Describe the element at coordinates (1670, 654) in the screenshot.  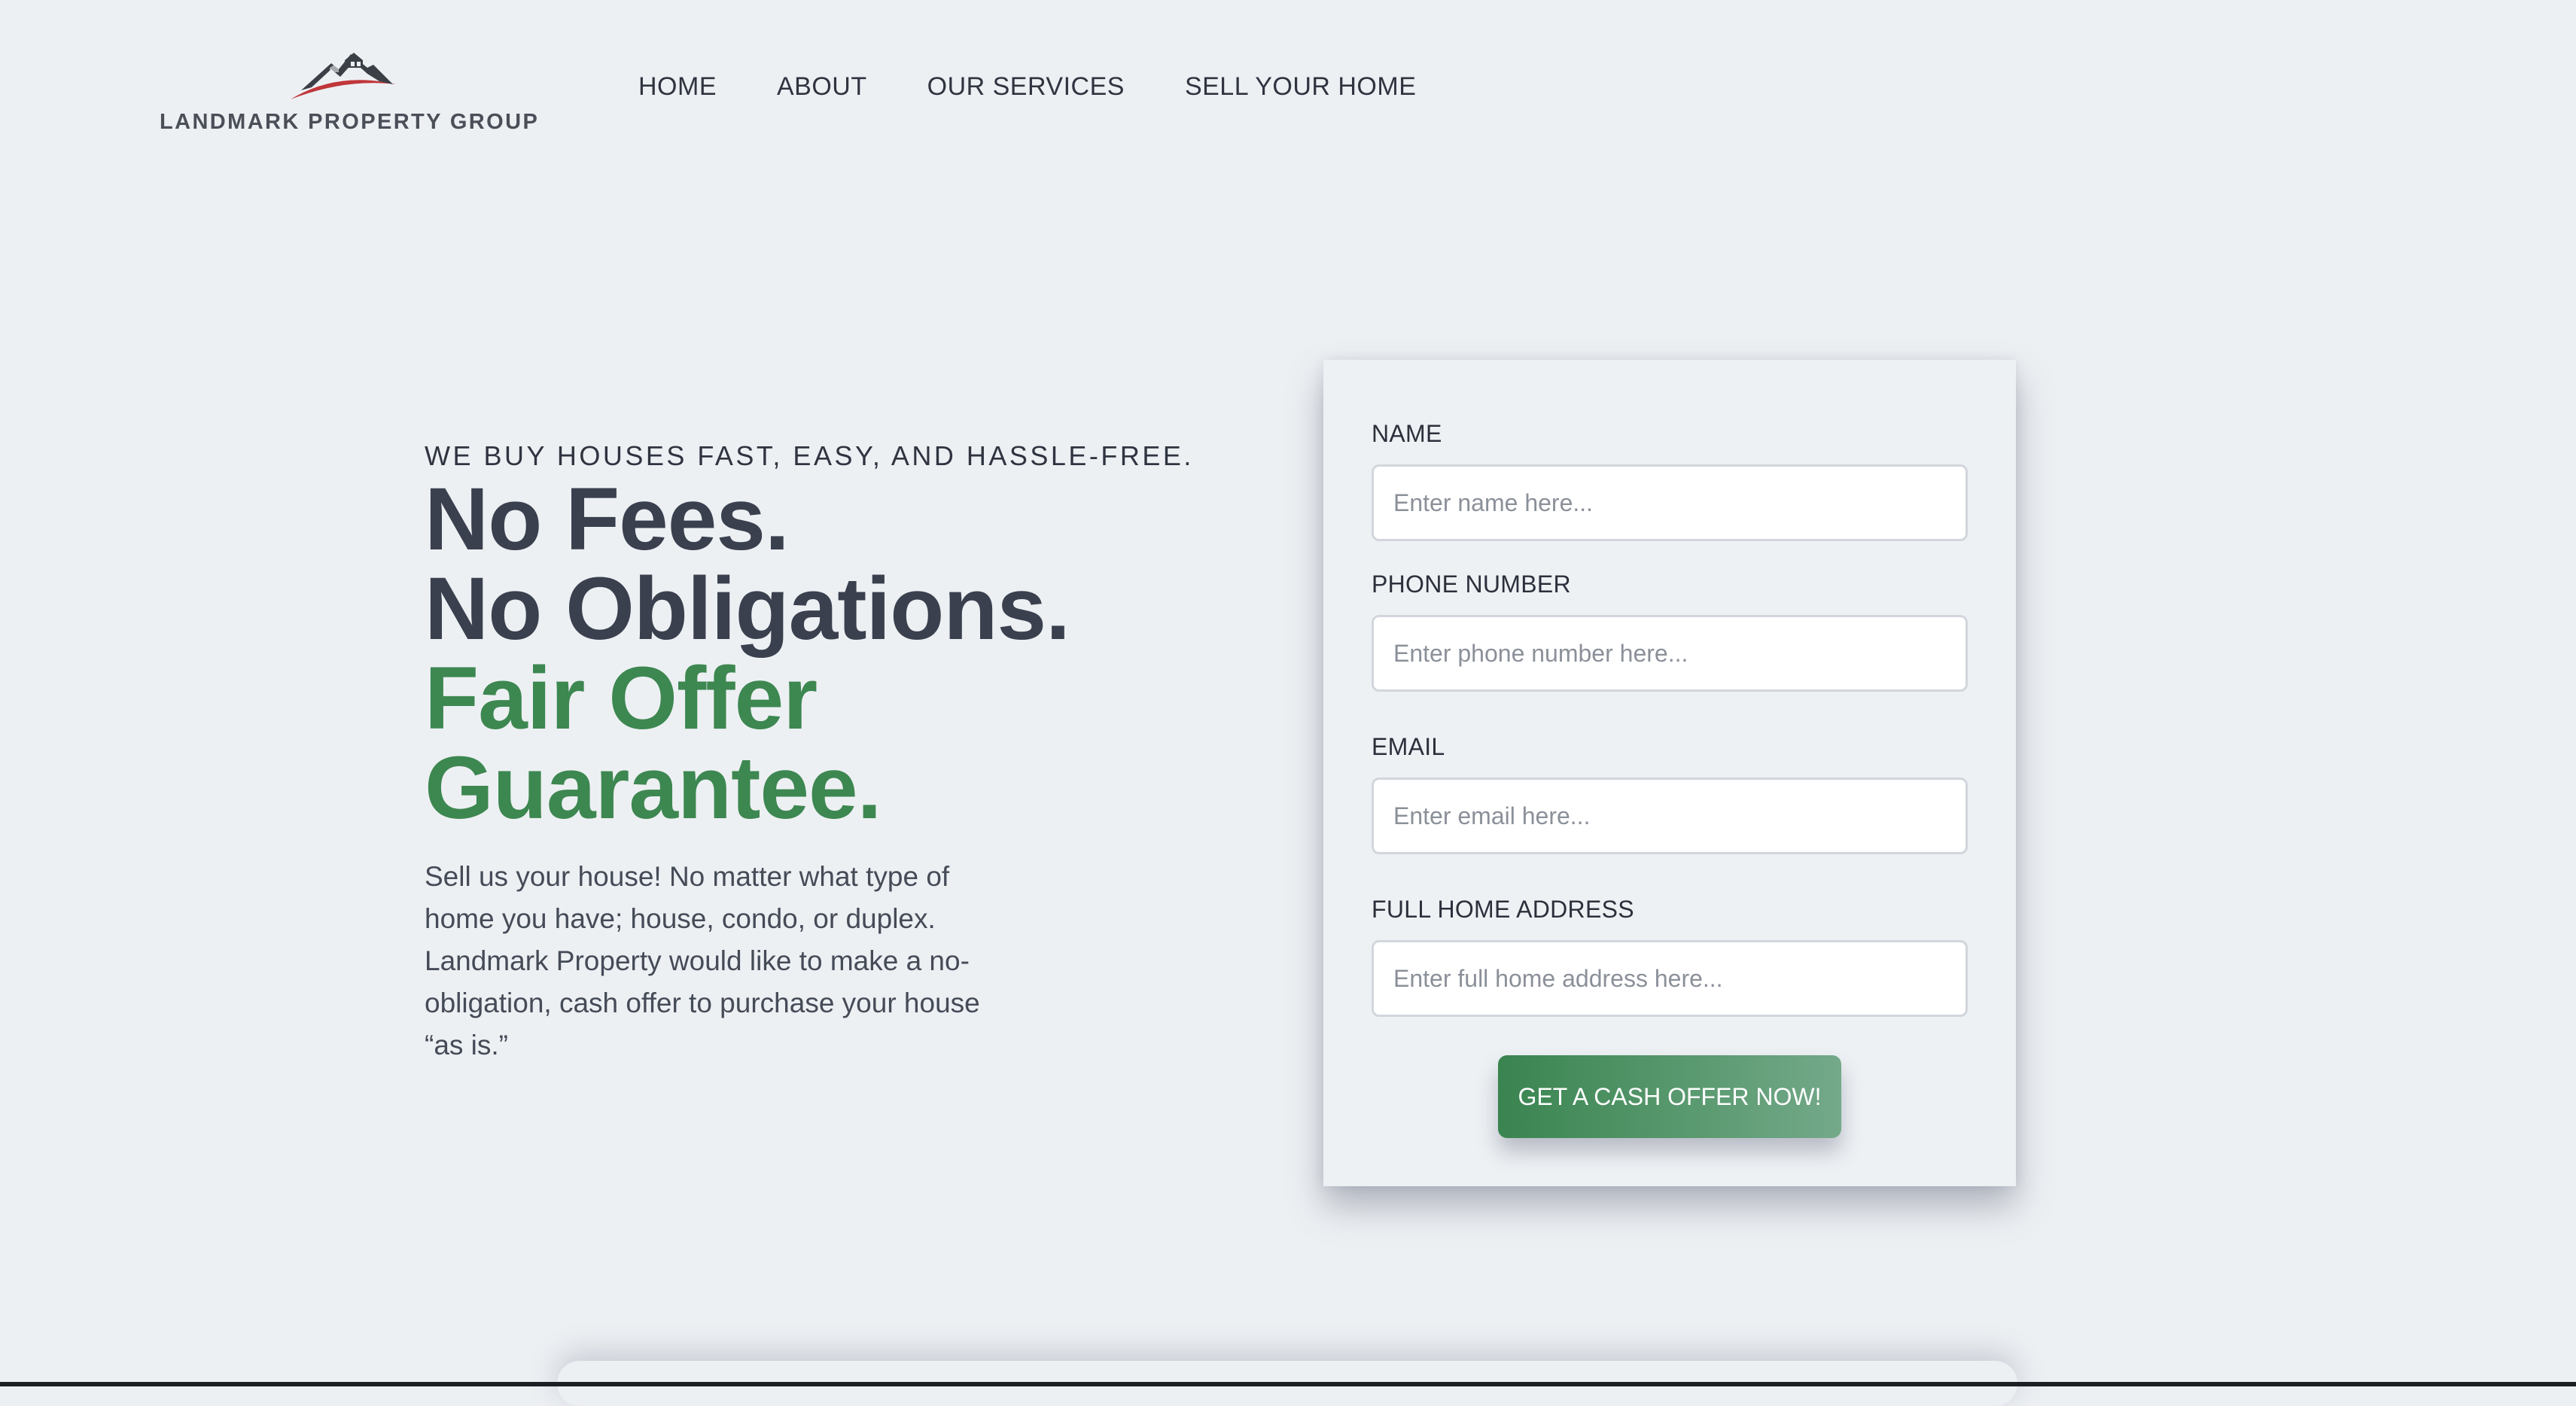
I see `phone-input` at that location.